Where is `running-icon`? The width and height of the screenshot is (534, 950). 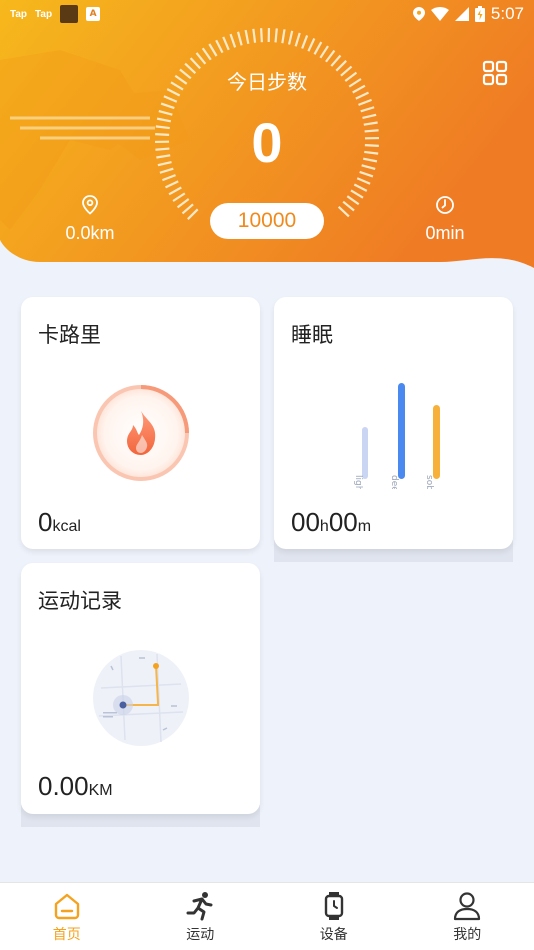
running-icon is located at coordinates (199, 906).